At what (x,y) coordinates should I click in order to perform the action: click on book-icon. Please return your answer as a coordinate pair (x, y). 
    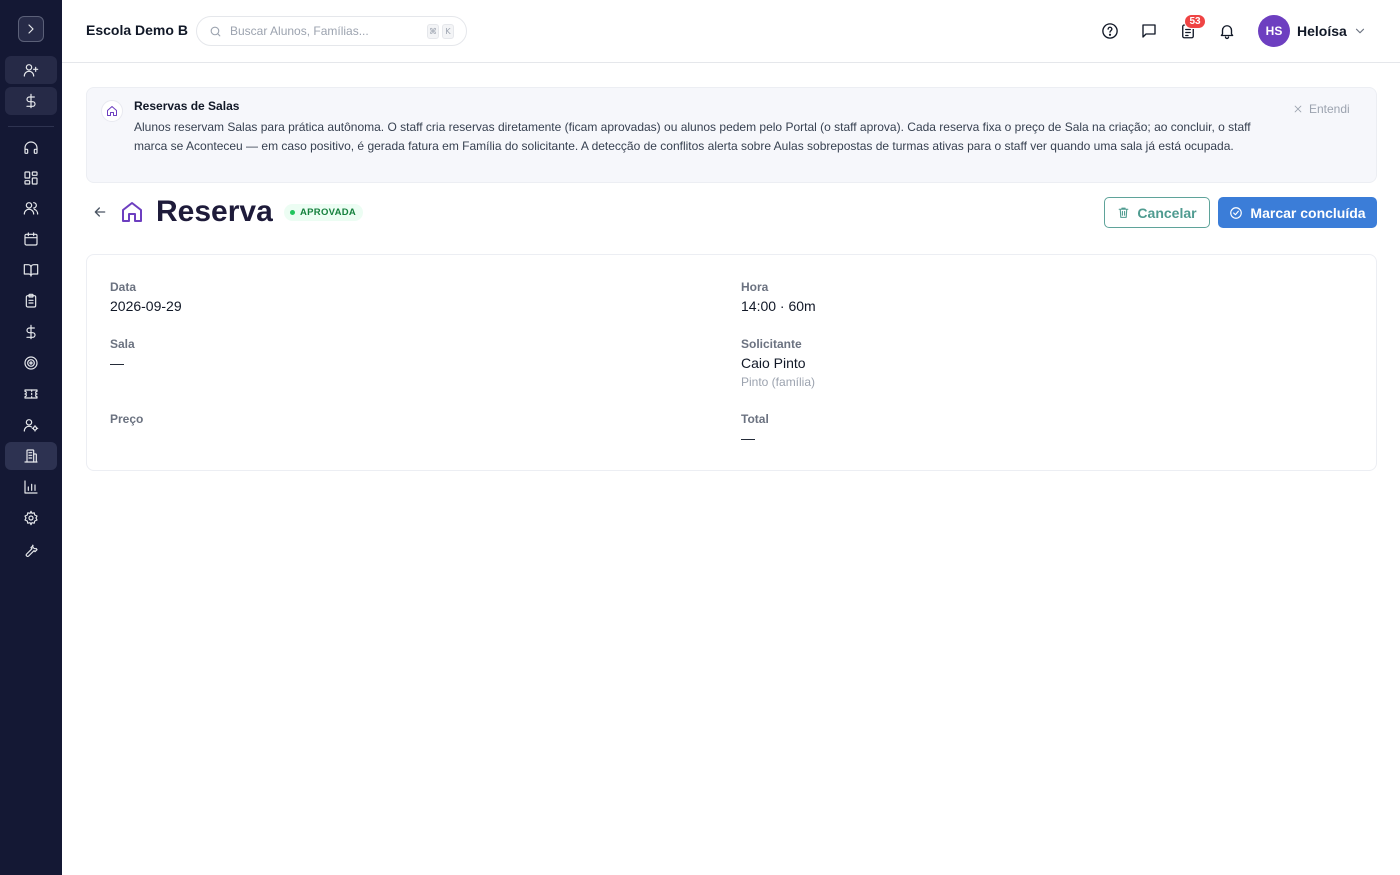
    Looking at the image, I should click on (31, 270).